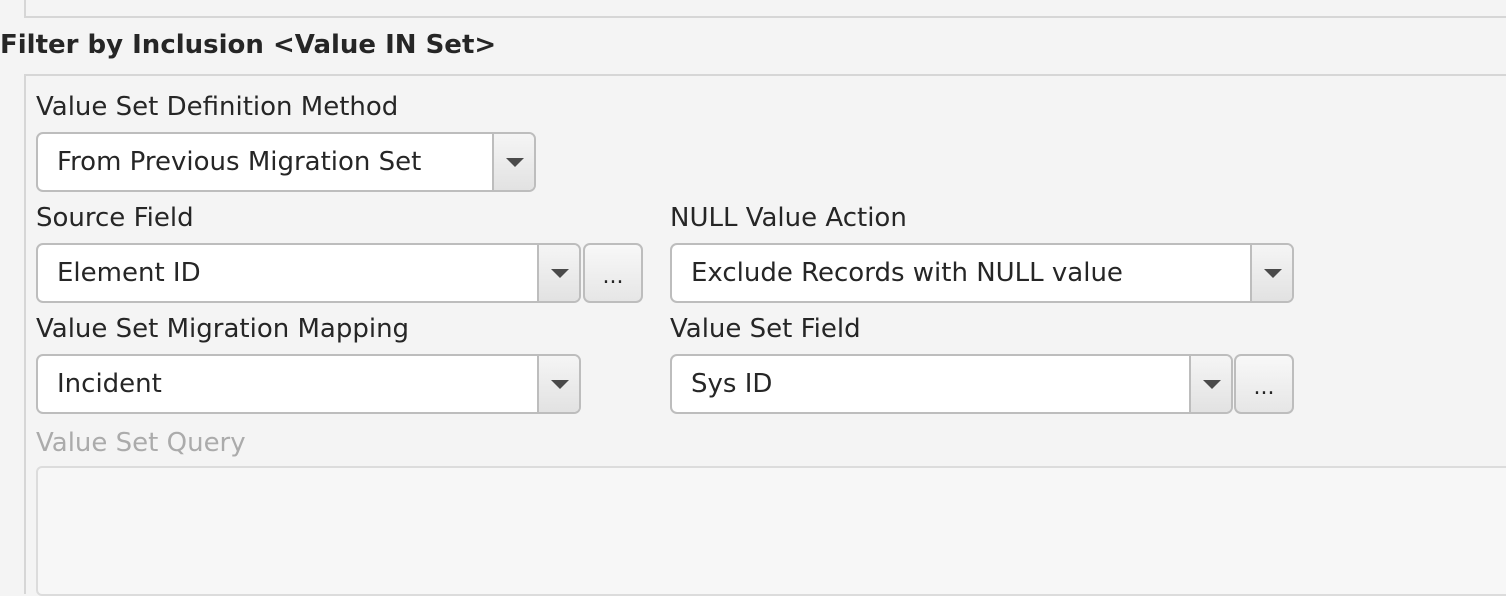  I want to click on value-set-definition-method-select: From Previous Migration Set, so click(286, 162).